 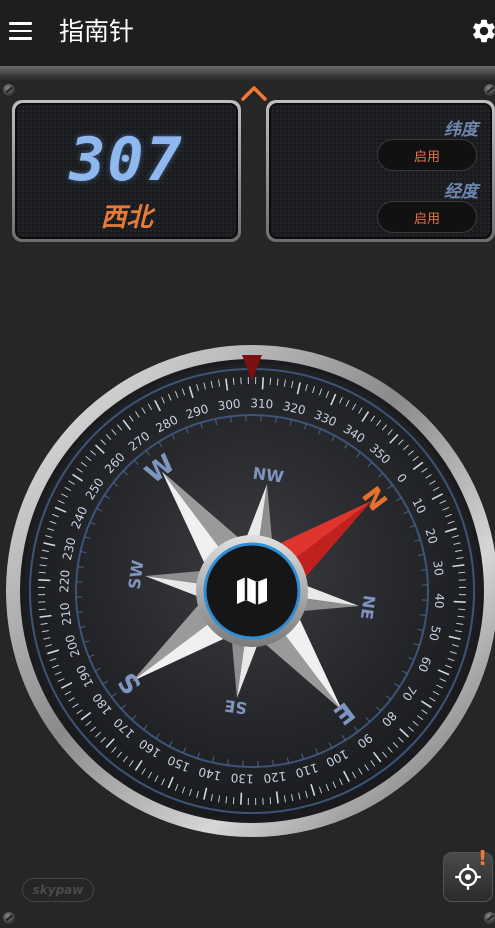 What do you see at coordinates (229, 405) in the screenshot?
I see `degree-label: 300` at bounding box center [229, 405].